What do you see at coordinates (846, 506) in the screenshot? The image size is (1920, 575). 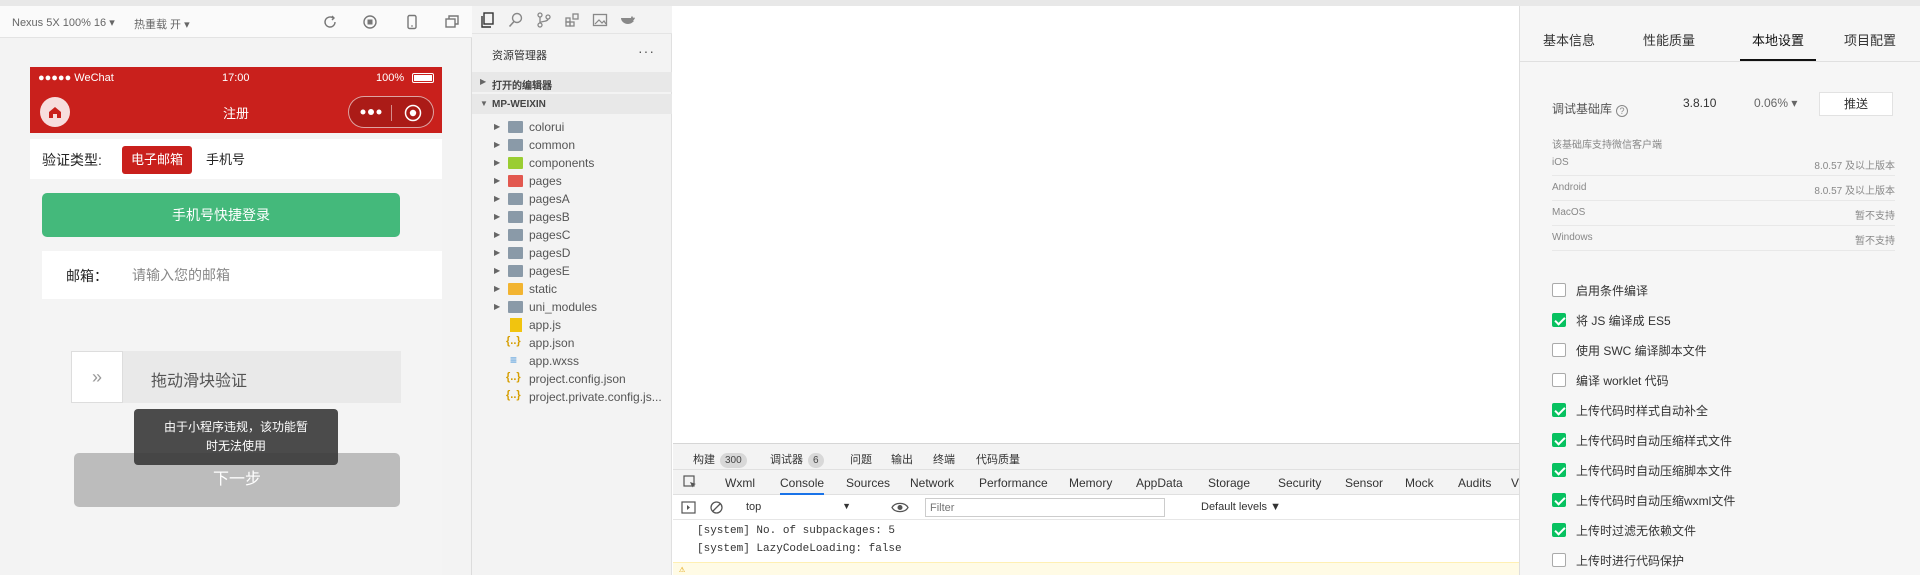 I see `caret-down-icon: ▼` at bounding box center [846, 506].